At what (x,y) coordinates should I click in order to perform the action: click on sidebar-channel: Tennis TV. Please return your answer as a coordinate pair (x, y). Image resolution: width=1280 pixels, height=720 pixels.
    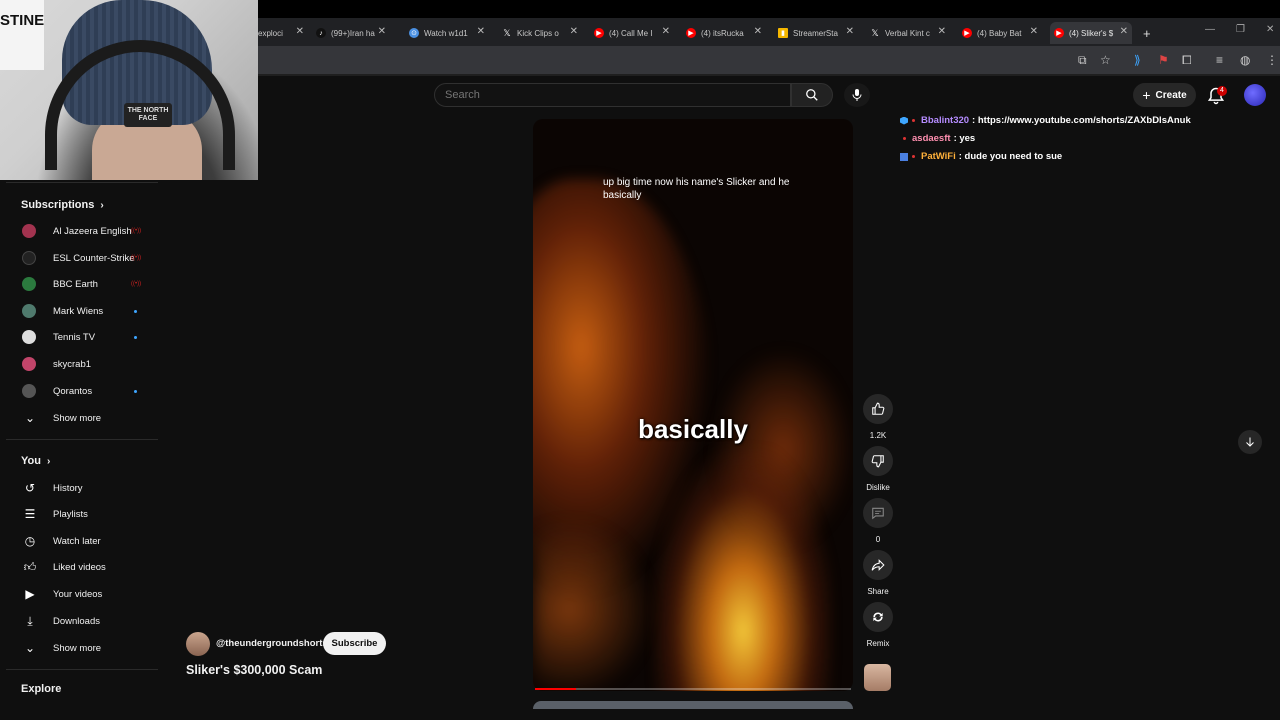
    Looking at the image, I should click on (80, 337).